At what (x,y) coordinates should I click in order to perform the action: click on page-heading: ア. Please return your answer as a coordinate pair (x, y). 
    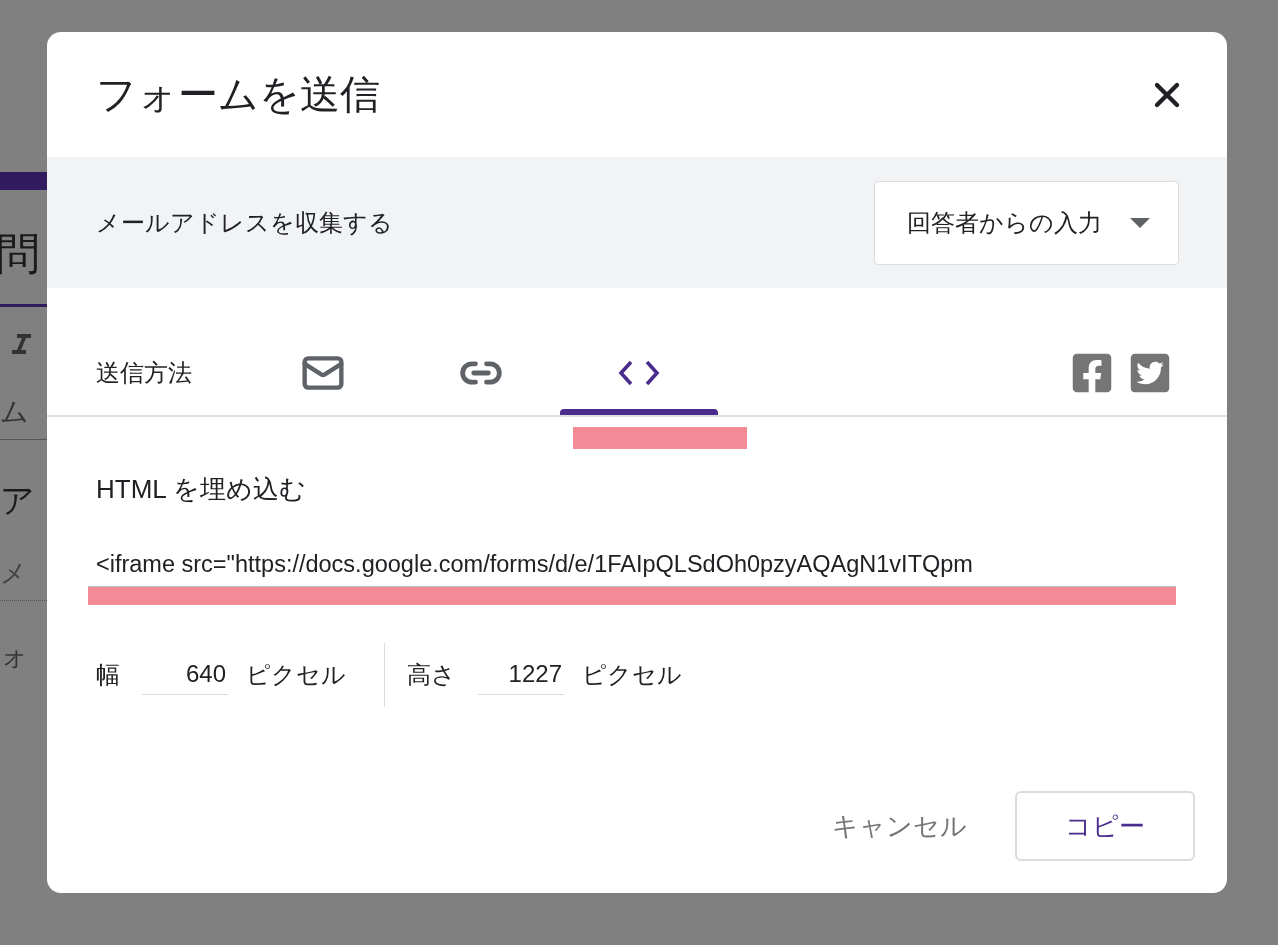
    Looking at the image, I should click on (18, 500).